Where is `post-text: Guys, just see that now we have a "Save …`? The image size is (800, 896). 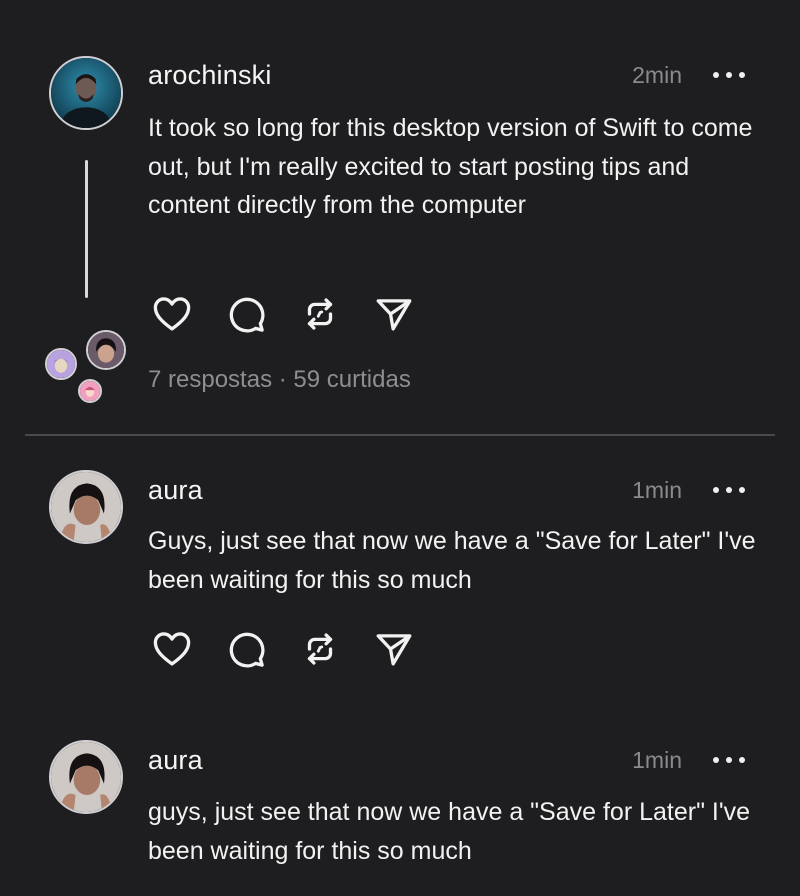
post-text: Guys, just see that now we have a "Save … is located at coordinates (452, 560).